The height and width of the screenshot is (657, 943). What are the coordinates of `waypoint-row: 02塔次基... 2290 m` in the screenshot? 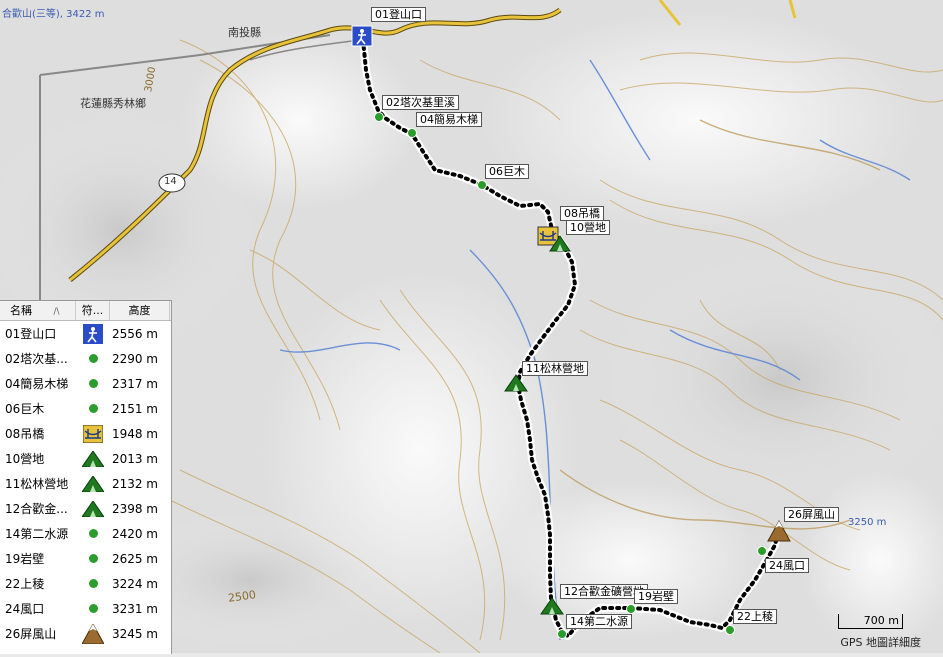 It's located at (85, 358).